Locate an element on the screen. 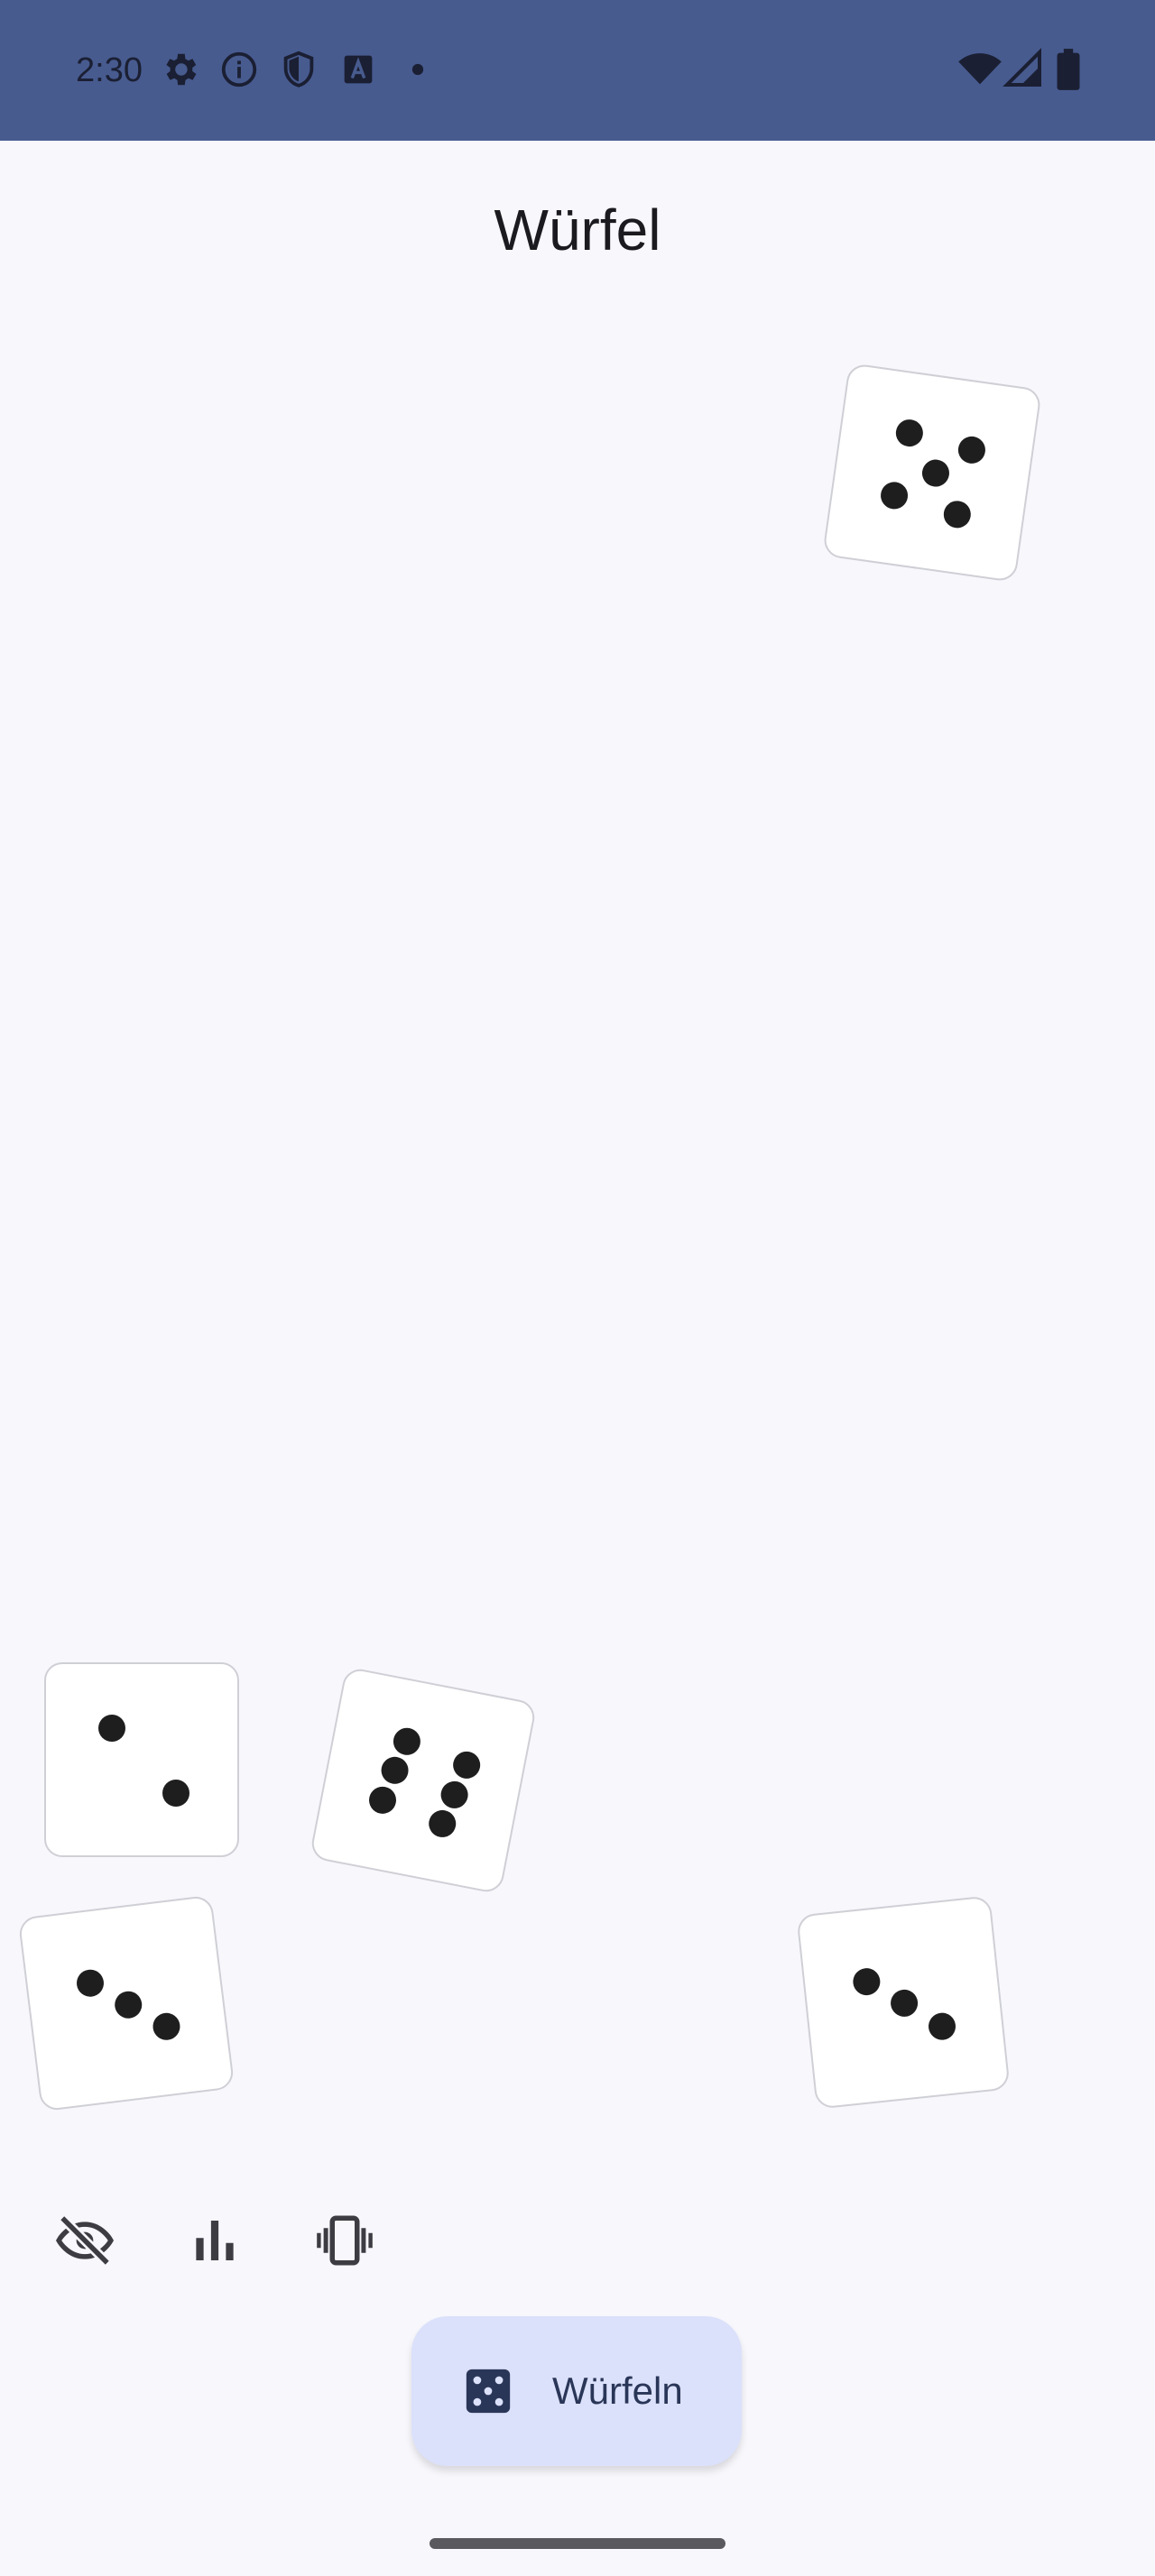 This screenshot has height=2576, width=1155. battery-icon is located at coordinates (1068, 69).